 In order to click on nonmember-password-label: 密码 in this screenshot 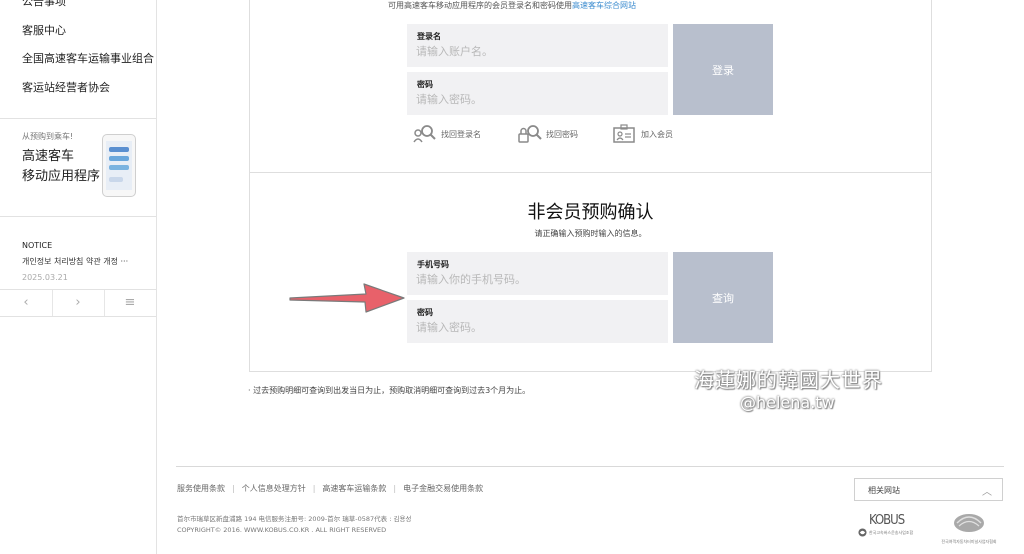, I will do `click(425, 312)`.